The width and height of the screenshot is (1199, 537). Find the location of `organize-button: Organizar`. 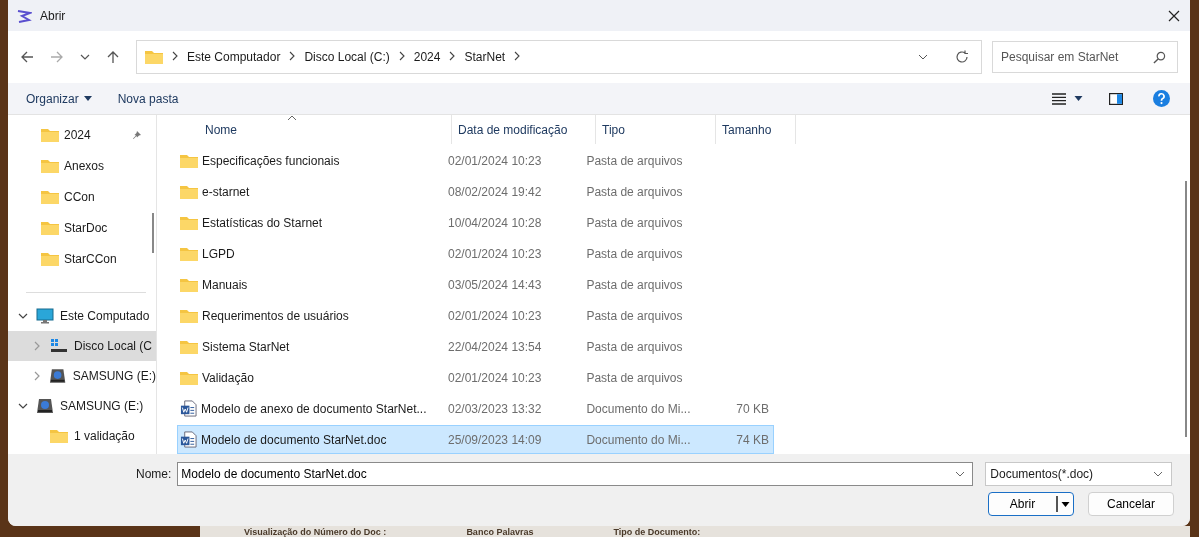

organize-button: Organizar is located at coordinates (59, 98).